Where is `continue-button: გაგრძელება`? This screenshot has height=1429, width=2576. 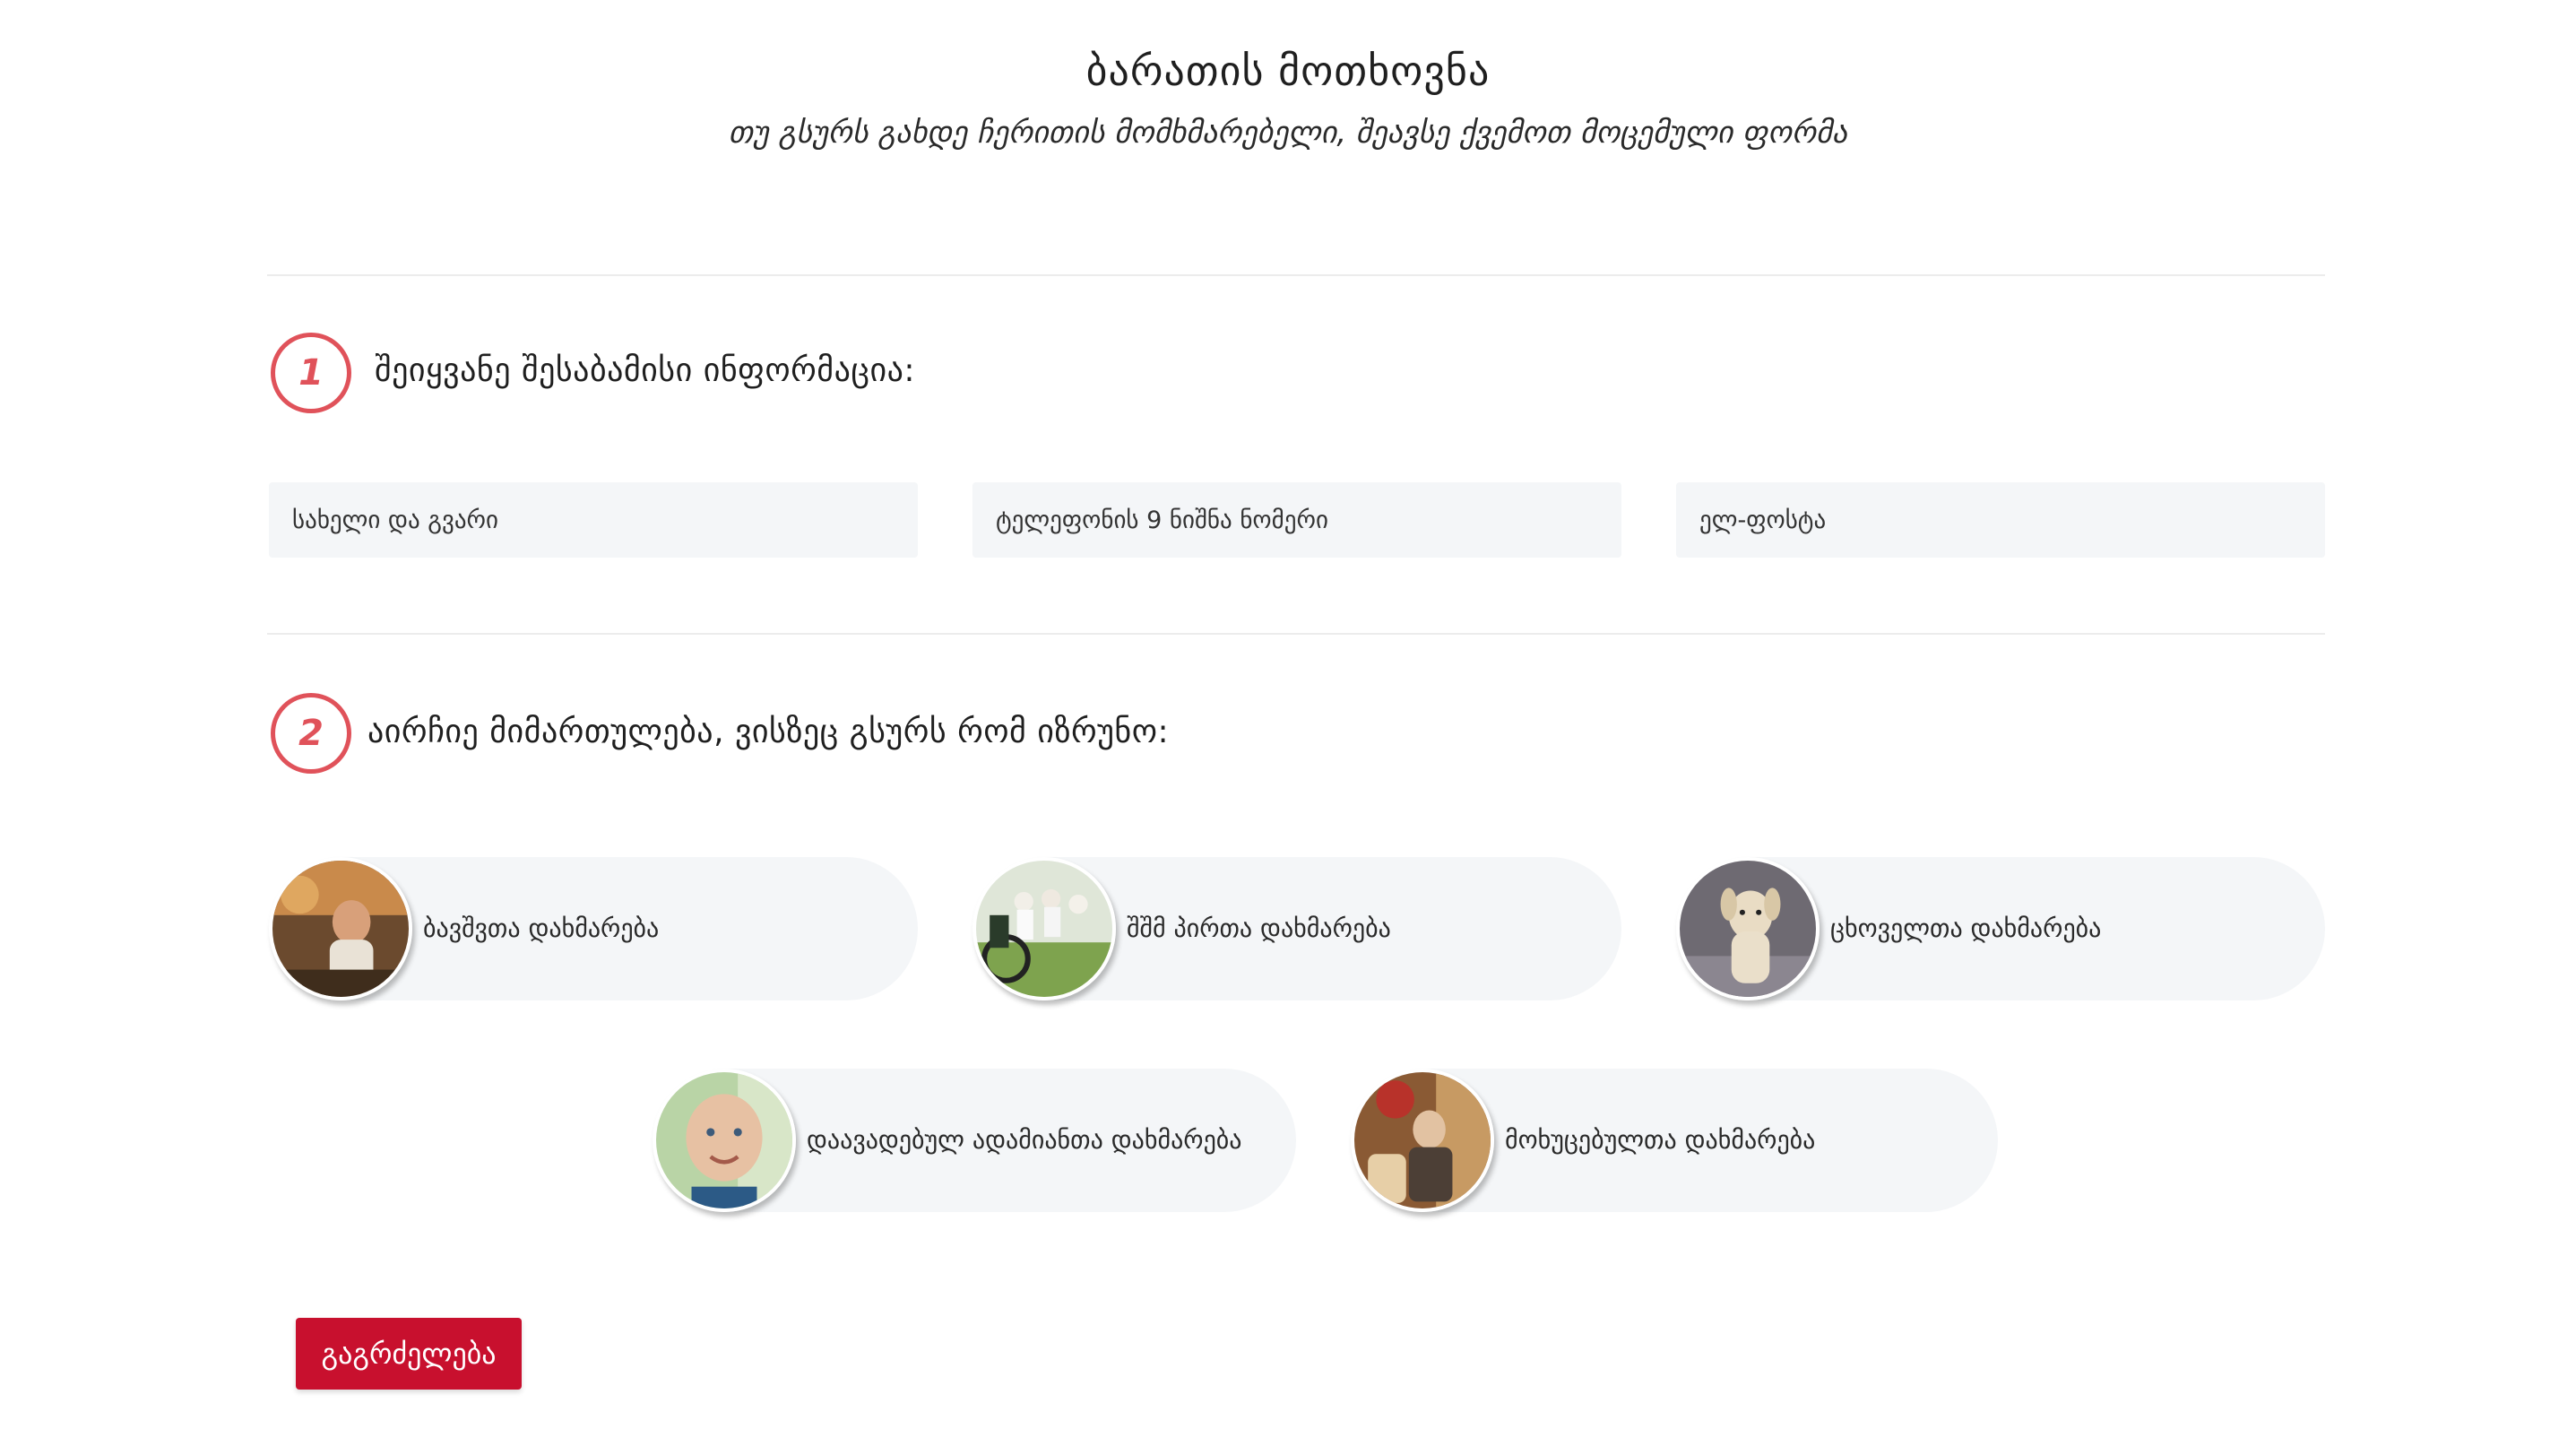
continue-button: გაგრძელება is located at coordinates (409, 1354).